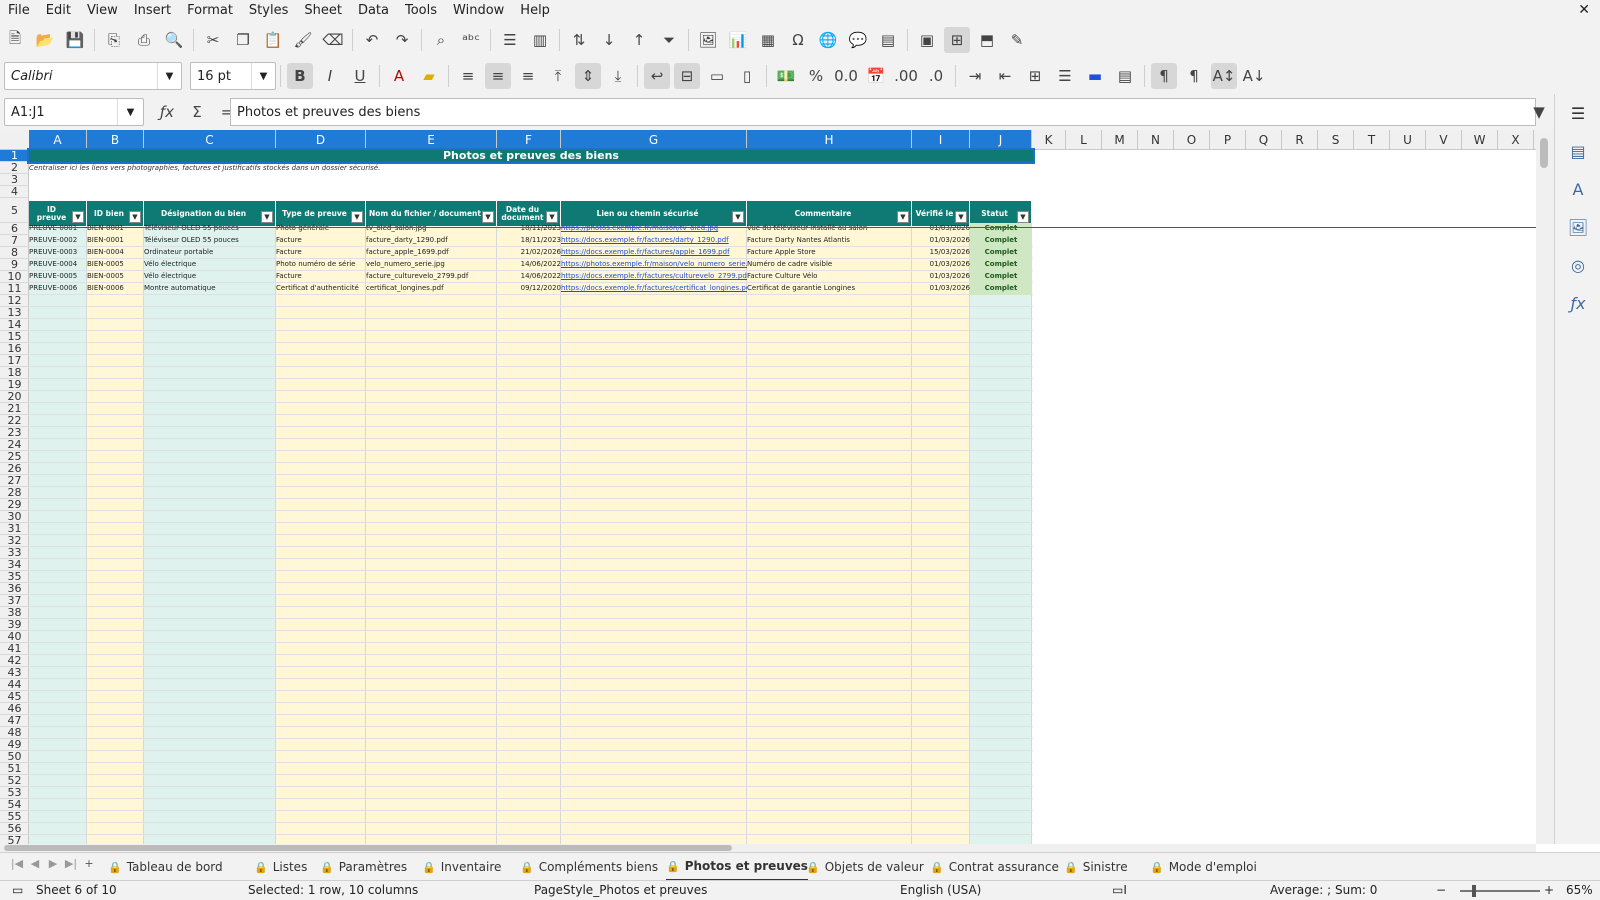  Describe the element at coordinates (333, 40) in the screenshot. I see `clear-formatting-icon: ⌫` at that location.